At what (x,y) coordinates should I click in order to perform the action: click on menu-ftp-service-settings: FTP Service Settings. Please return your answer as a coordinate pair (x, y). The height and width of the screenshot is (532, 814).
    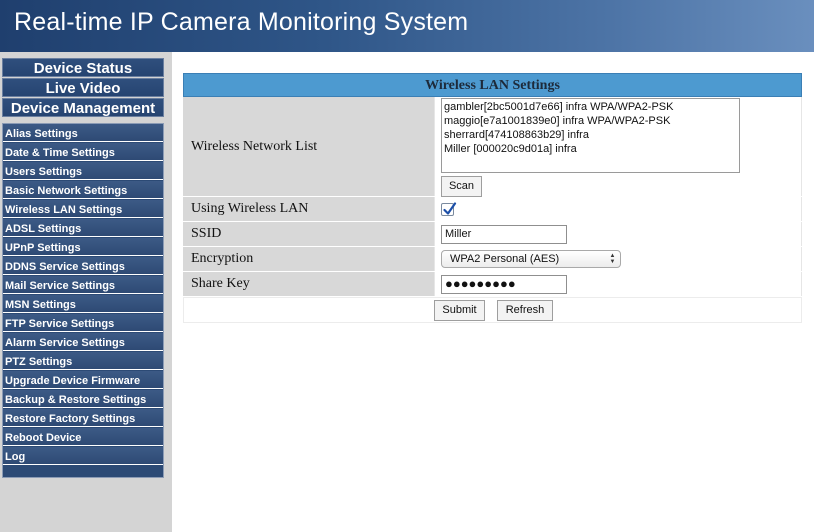
    Looking at the image, I should click on (83, 323).